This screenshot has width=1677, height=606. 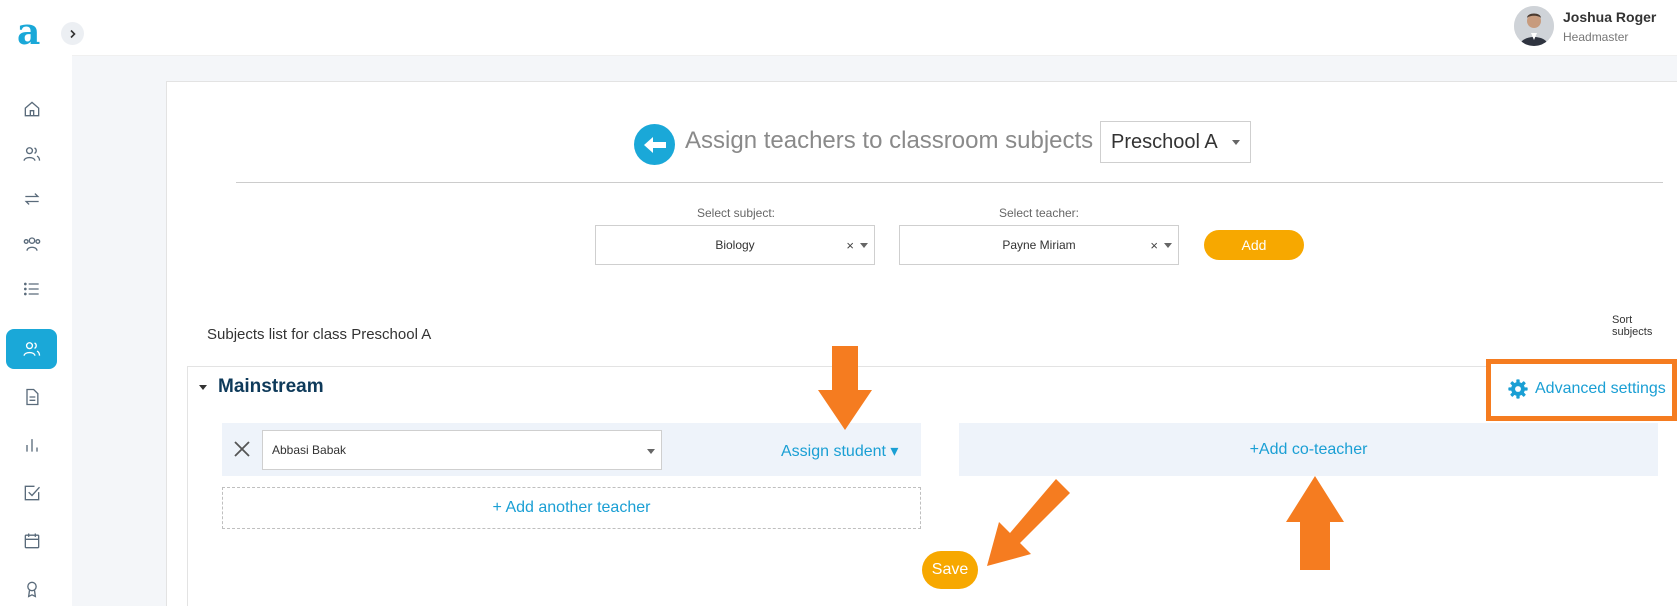 I want to click on chevron-right-icon, so click(x=72, y=33).